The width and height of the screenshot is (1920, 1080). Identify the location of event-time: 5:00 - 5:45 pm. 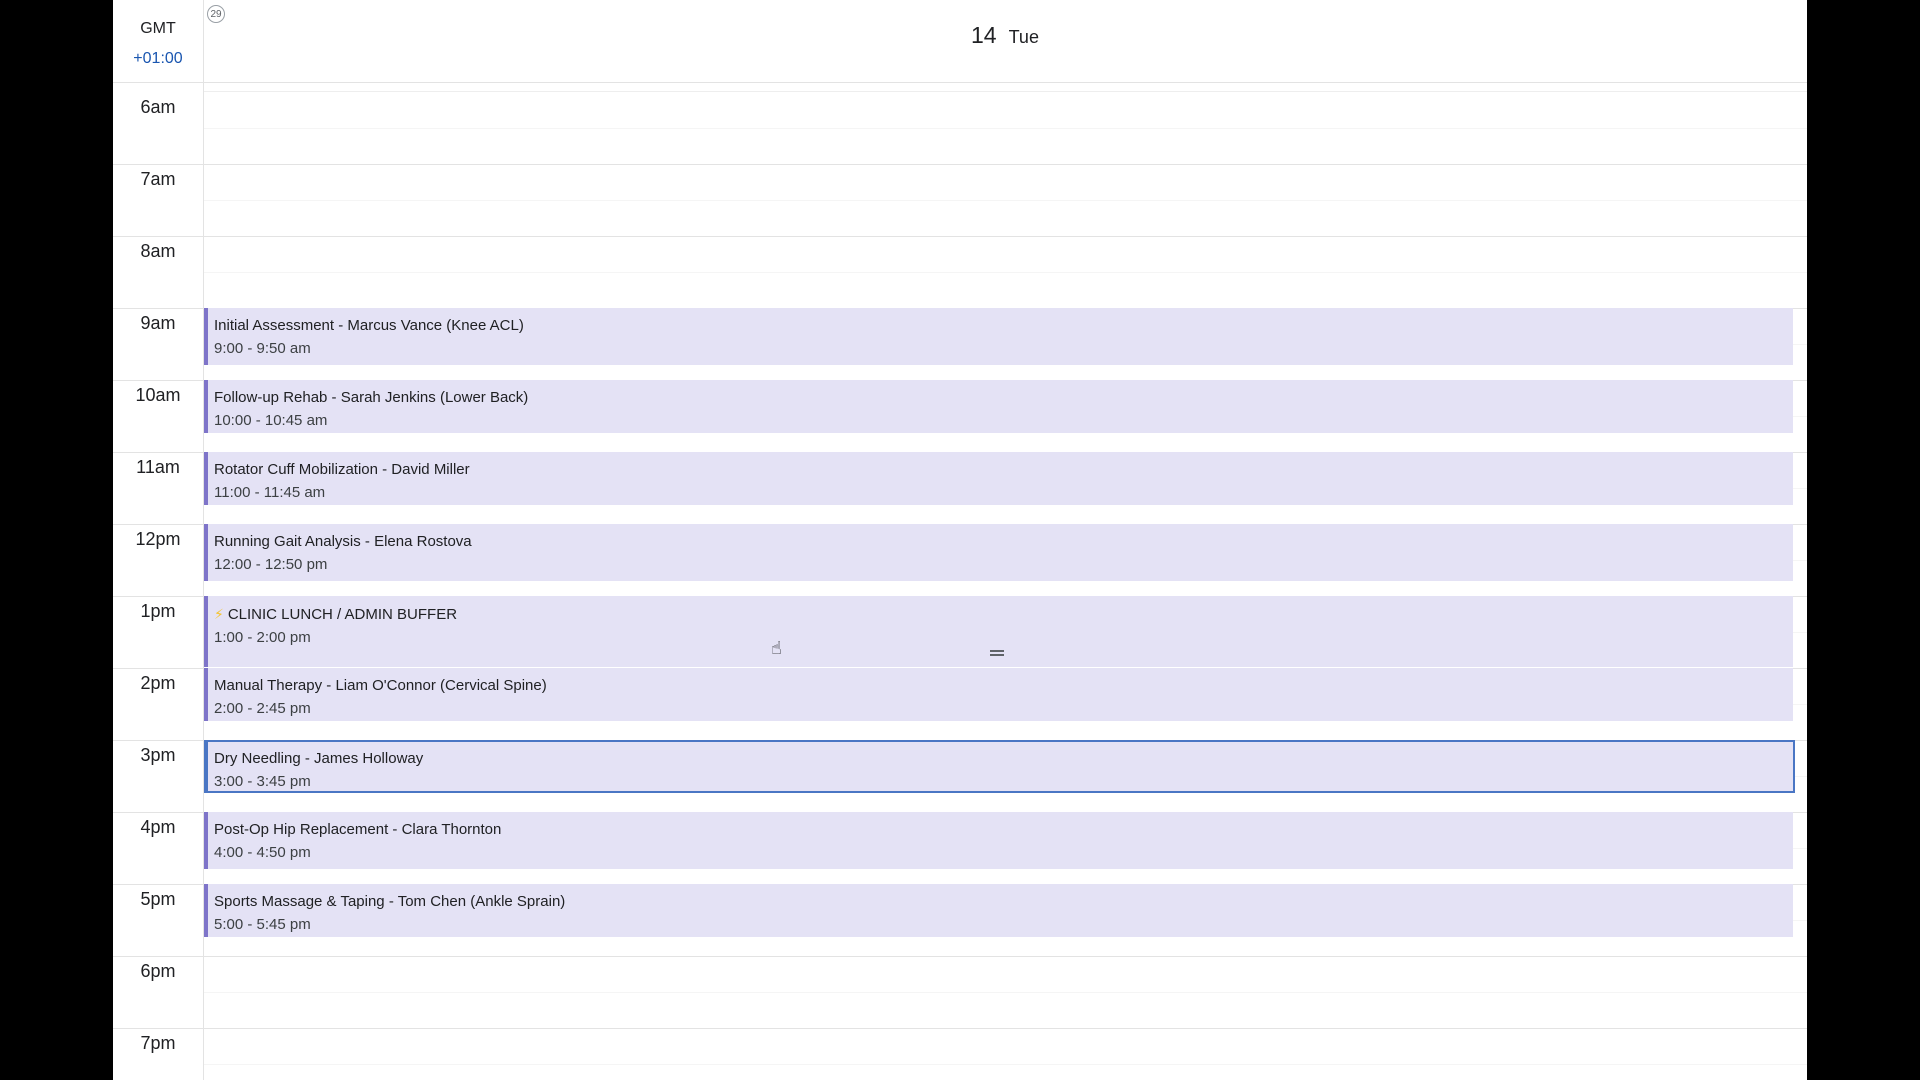
(262, 924).